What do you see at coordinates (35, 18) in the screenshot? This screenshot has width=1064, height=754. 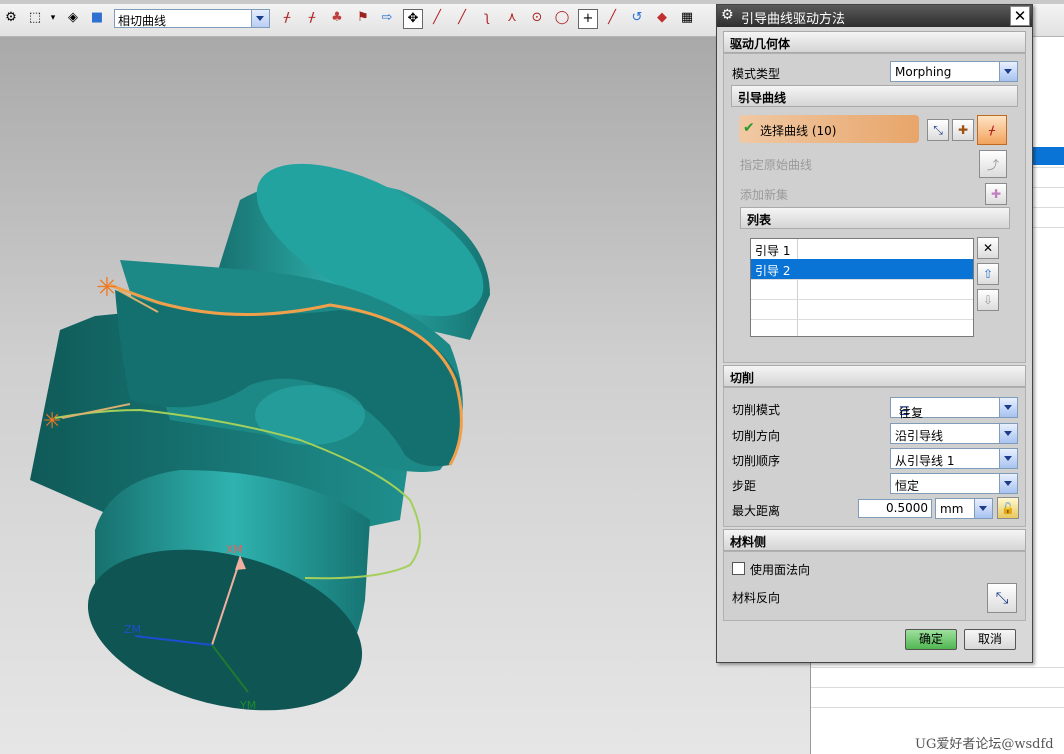 I see `box-select-icon: ⬚` at bounding box center [35, 18].